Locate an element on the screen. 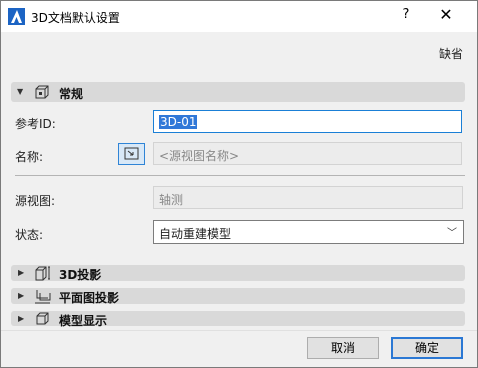 The height and width of the screenshot is (368, 478). name-input: <源视图名称> is located at coordinates (307, 153).